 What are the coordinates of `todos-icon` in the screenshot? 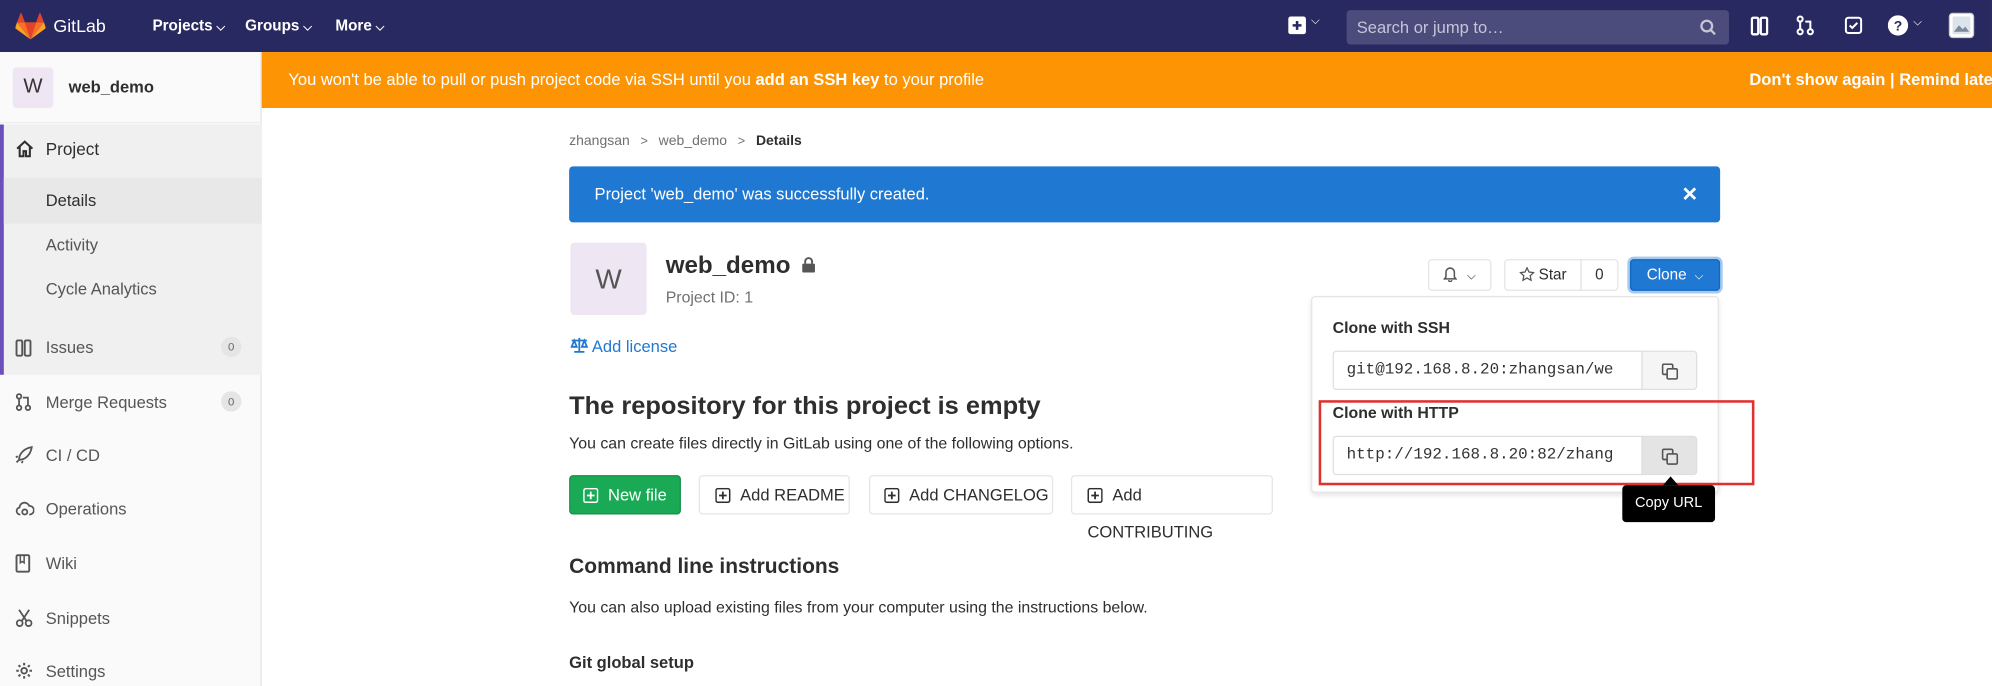 It's located at (1853, 25).